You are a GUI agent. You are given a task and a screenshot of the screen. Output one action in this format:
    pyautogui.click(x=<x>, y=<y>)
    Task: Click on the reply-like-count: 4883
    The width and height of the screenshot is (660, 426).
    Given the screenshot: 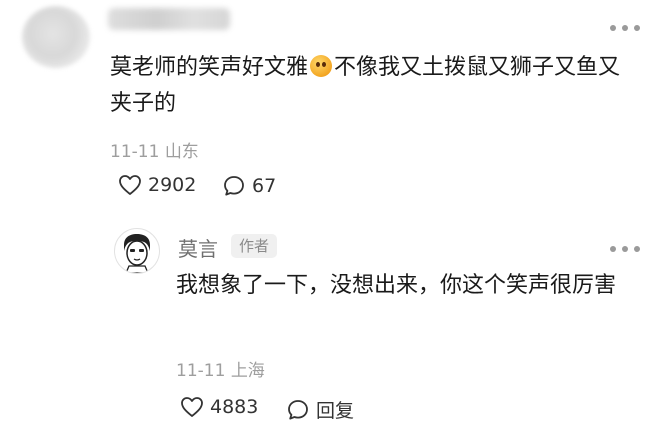 What is the action you would take?
    pyautogui.click(x=234, y=407)
    